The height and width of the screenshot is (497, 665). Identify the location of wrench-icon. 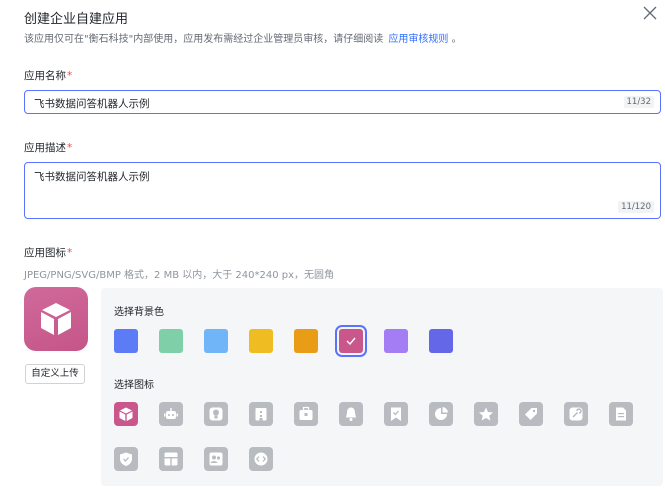
(576, 414).